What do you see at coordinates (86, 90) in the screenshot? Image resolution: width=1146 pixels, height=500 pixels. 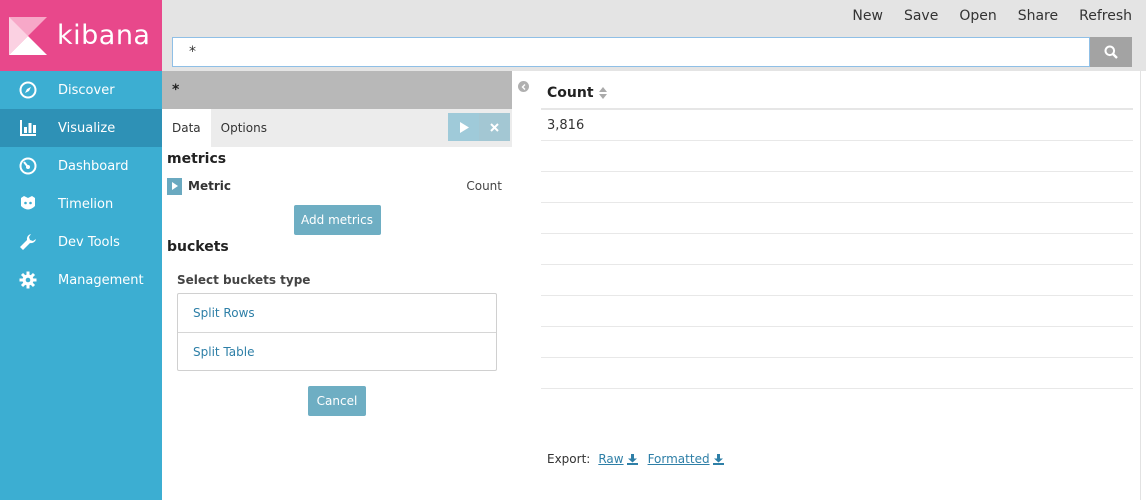 I see `sidebar-item-label: Discover` at bounding box center [86, 90].